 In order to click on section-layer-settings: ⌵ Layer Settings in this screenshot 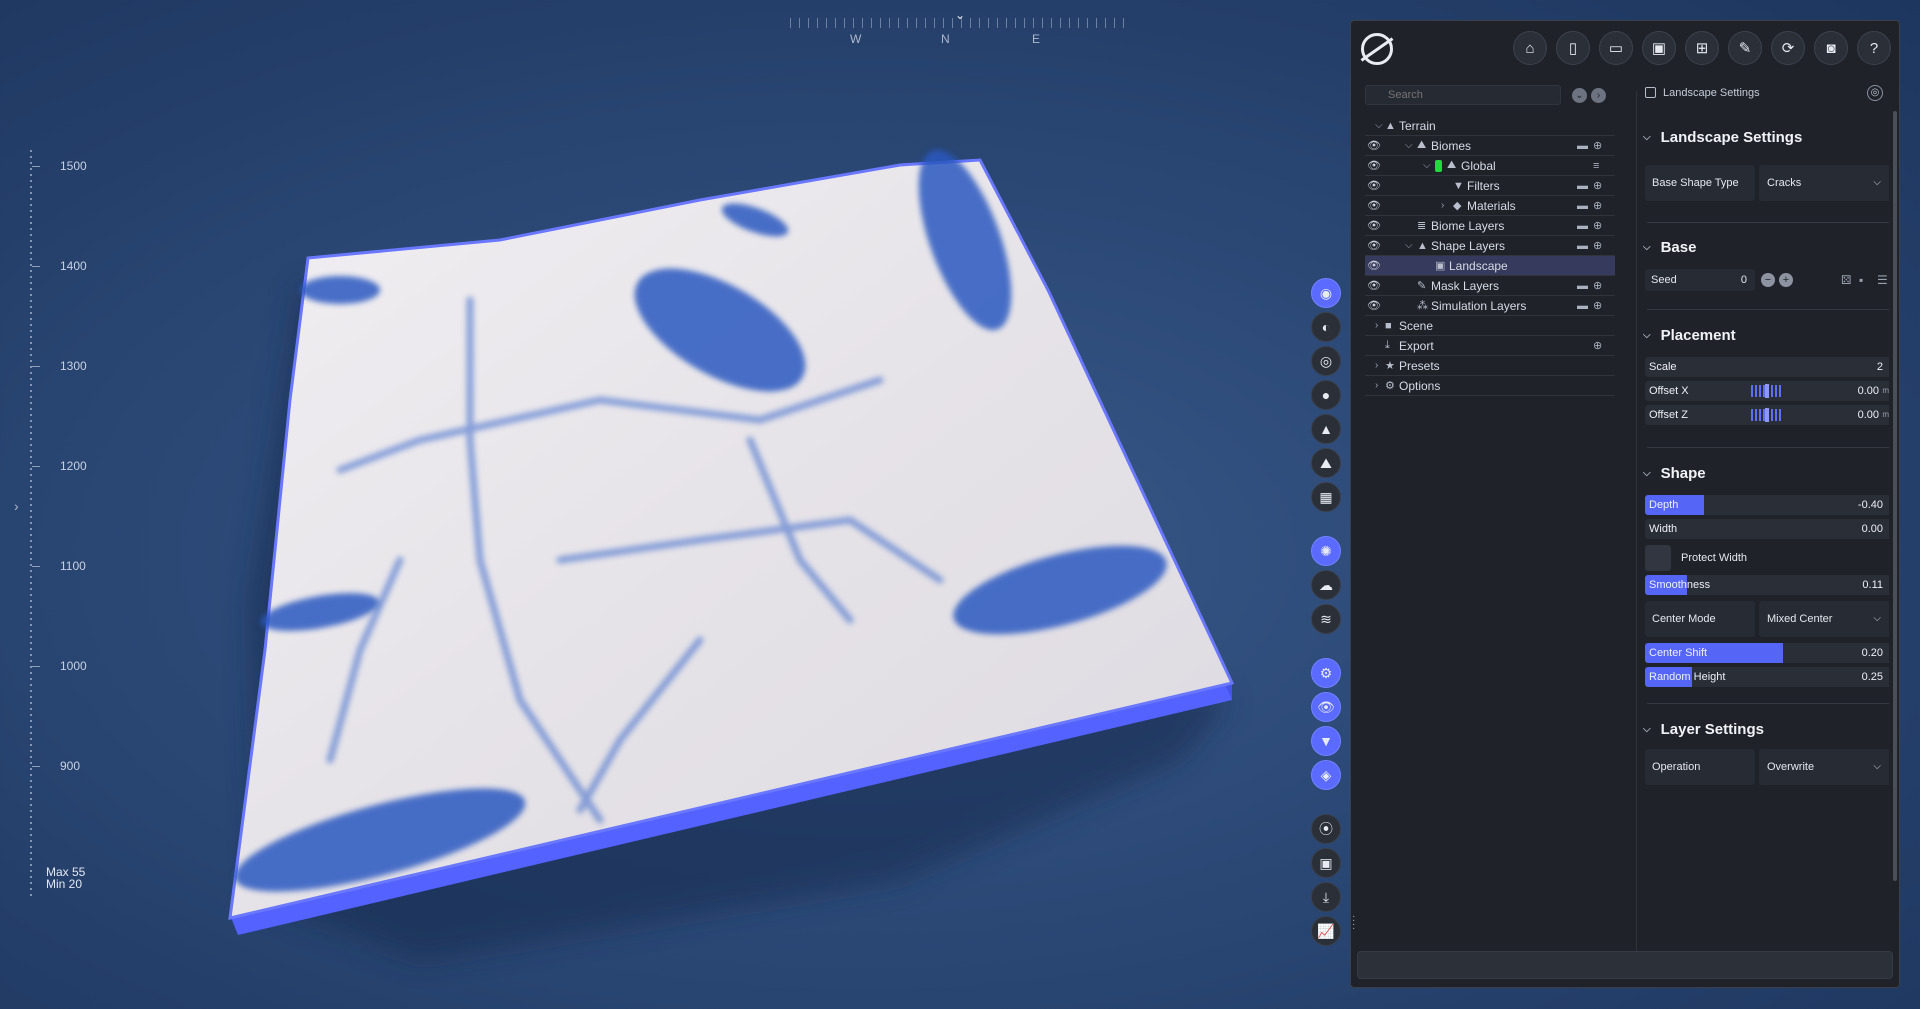, I will do `click(1703, 729)`.